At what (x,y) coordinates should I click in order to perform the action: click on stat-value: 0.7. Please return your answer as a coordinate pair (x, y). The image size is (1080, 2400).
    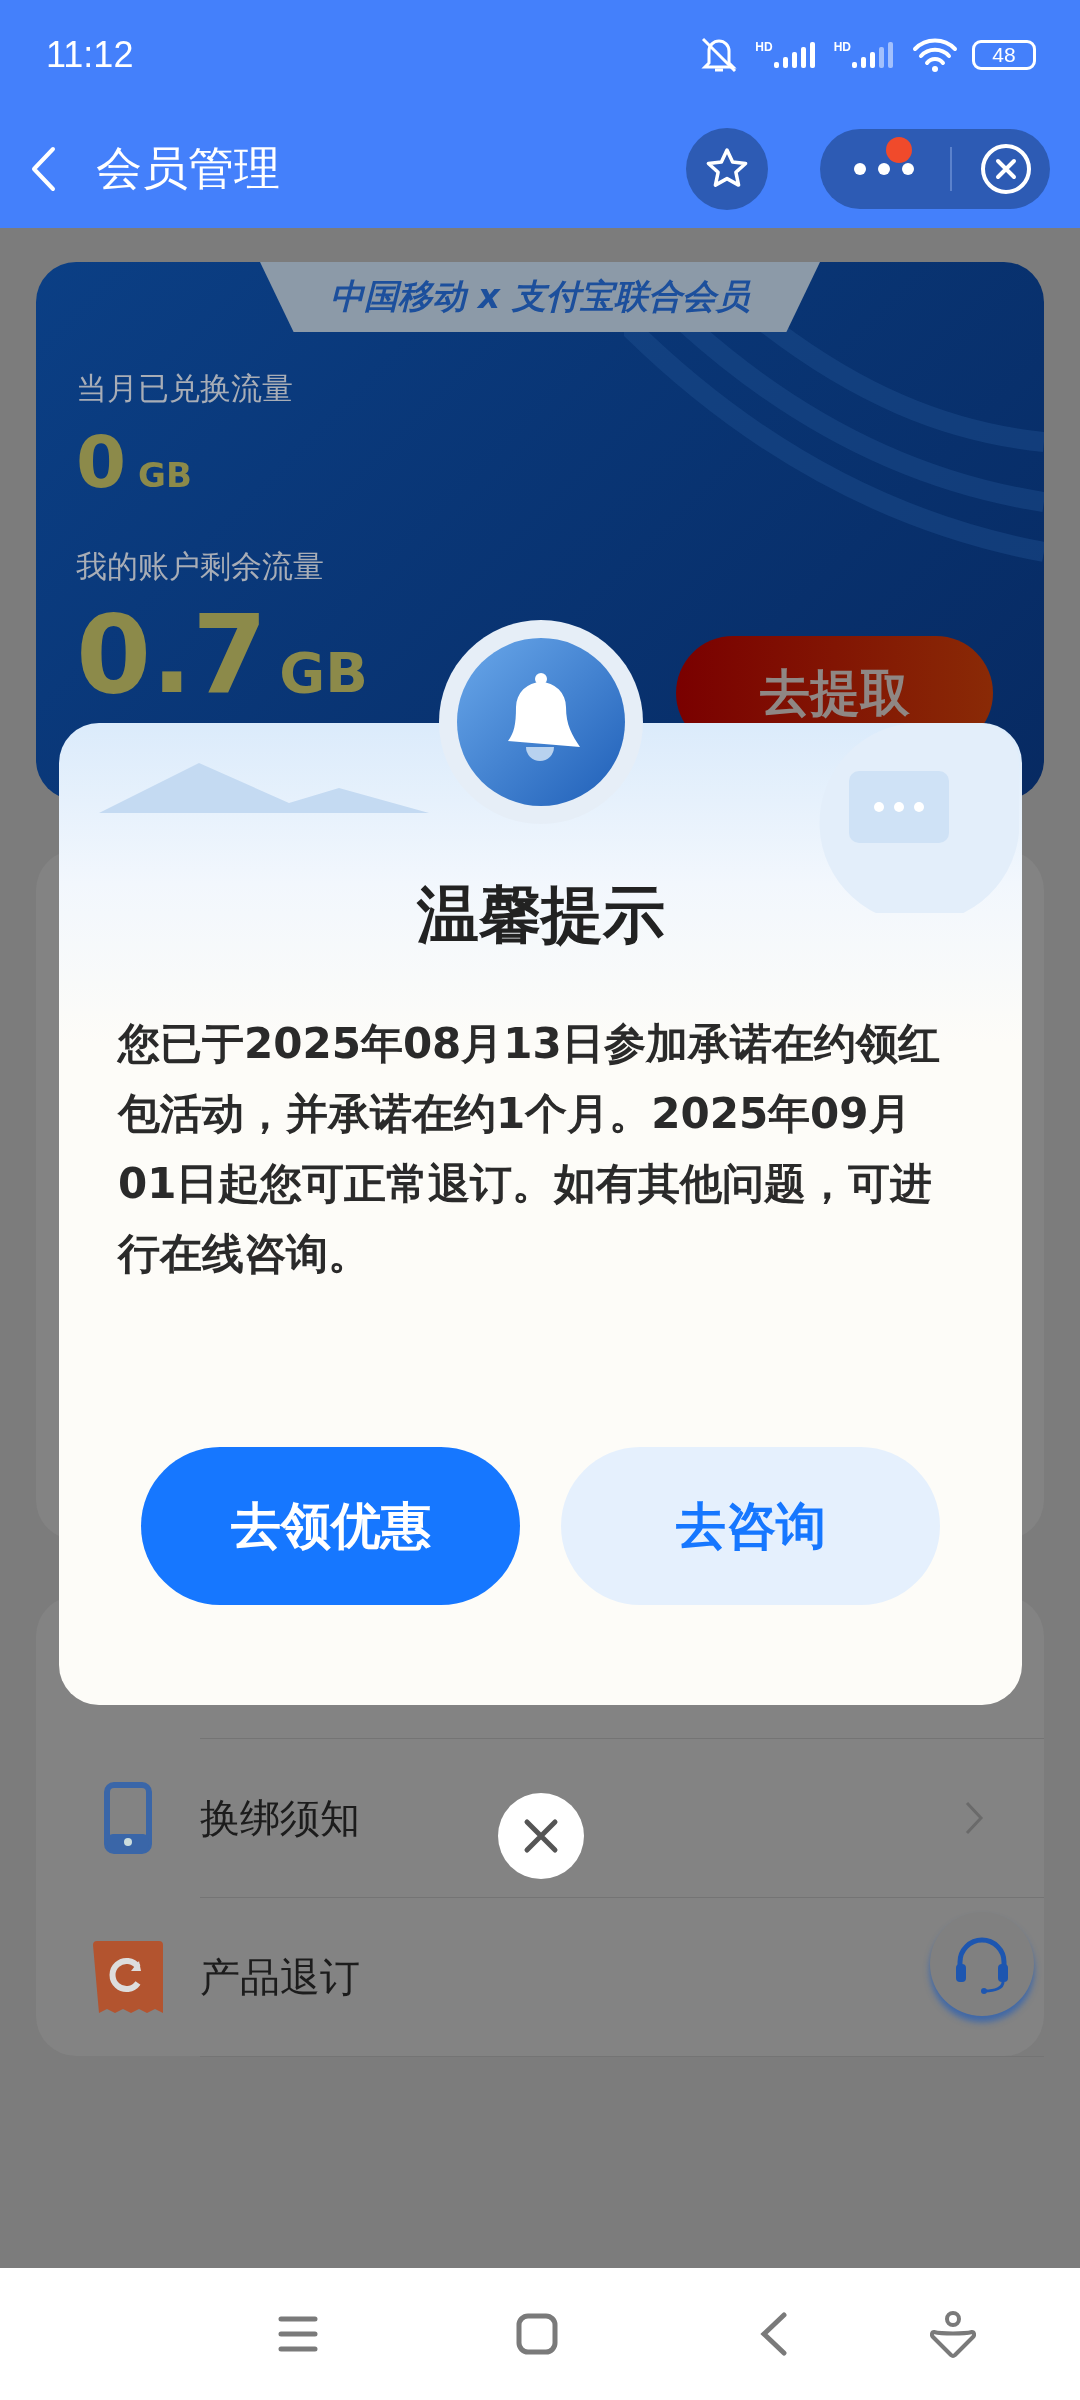
    Looking at the image, I should click on (172, 655).